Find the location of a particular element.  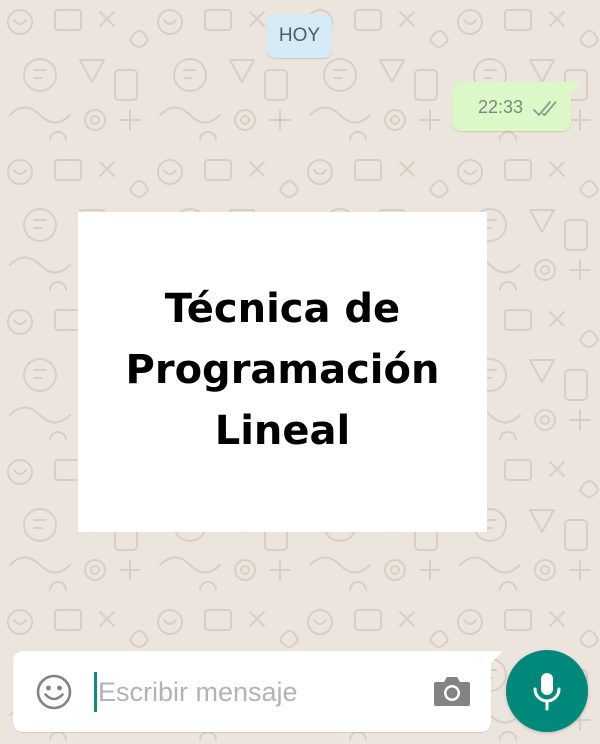

microphone-icon is located at coordinates (547, 692).